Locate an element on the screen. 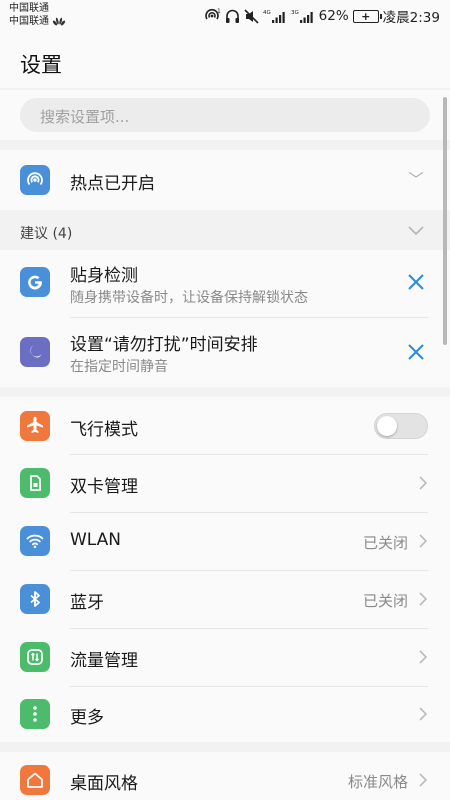 This screenshot has width=450, height=800. airplane-mode-label: 飞行模式 is located at coordinates (104, 430).